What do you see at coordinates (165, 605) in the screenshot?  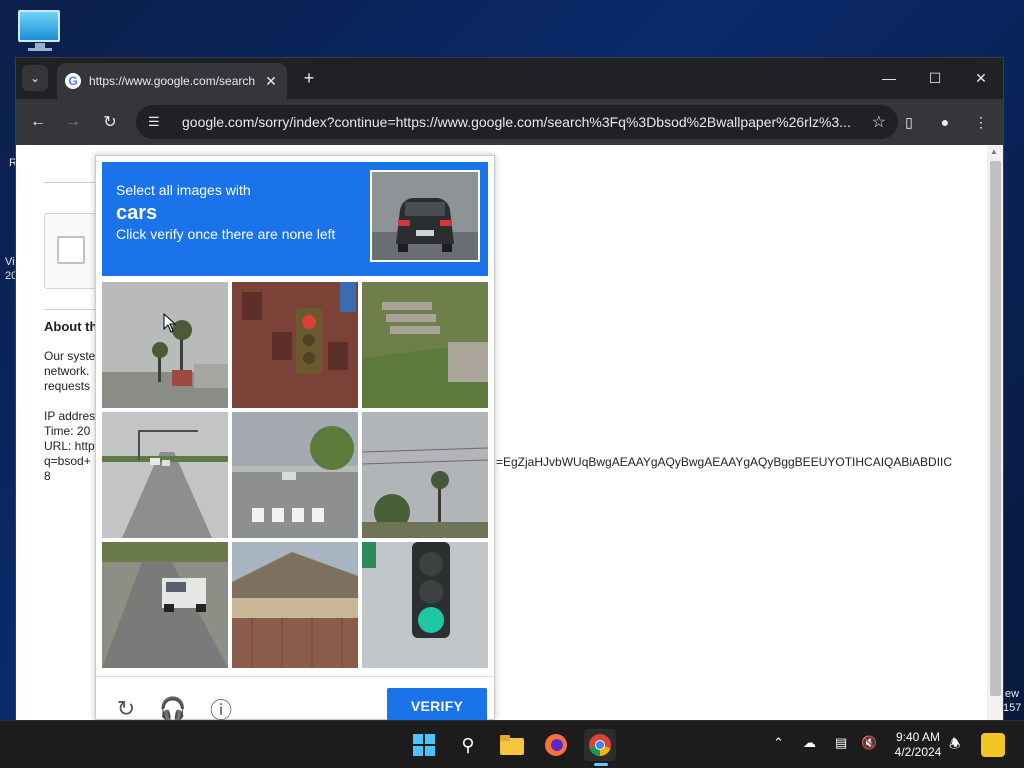 I see `truck-road-tile` at bounding box center [165, 605].